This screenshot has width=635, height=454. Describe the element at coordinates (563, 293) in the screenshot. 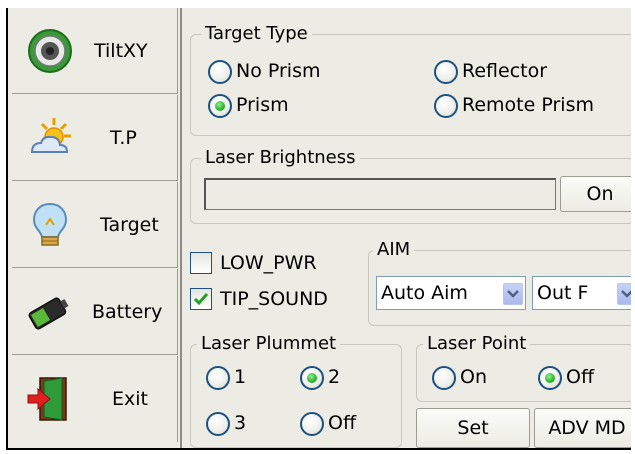

I see `aim-out-value: Out F` at that location.